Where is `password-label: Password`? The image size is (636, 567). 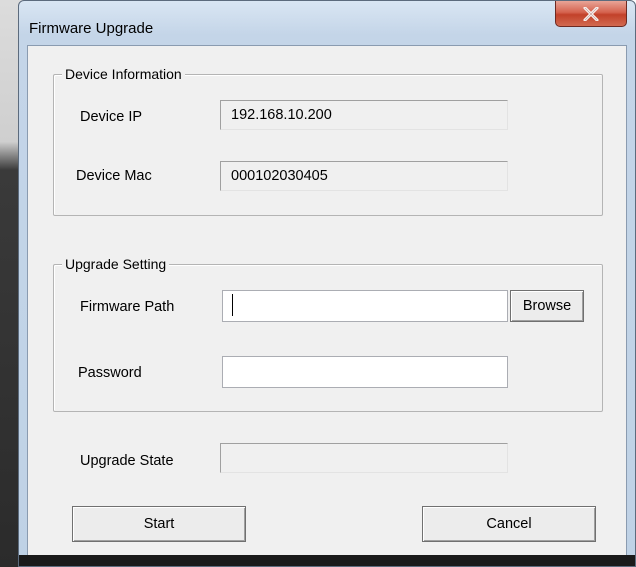 password-label: Password is located at coordinates (110, 373).